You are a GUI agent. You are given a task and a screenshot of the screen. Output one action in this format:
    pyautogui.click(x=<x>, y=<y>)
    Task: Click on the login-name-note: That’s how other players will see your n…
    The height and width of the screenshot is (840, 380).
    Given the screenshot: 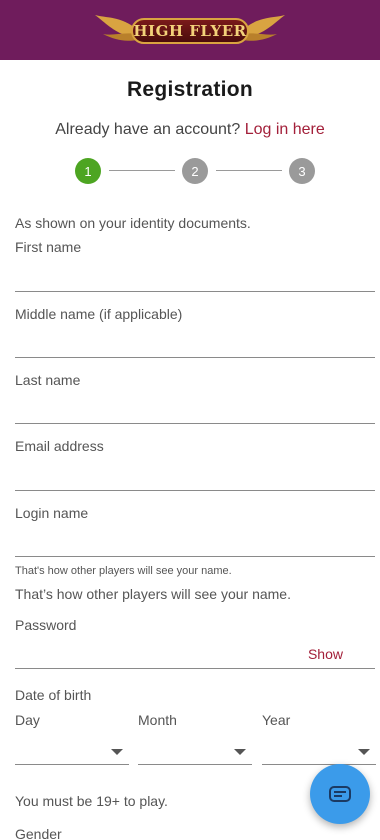 What is the action you would take?
    pyautogui.click(x=153, y=594)
    